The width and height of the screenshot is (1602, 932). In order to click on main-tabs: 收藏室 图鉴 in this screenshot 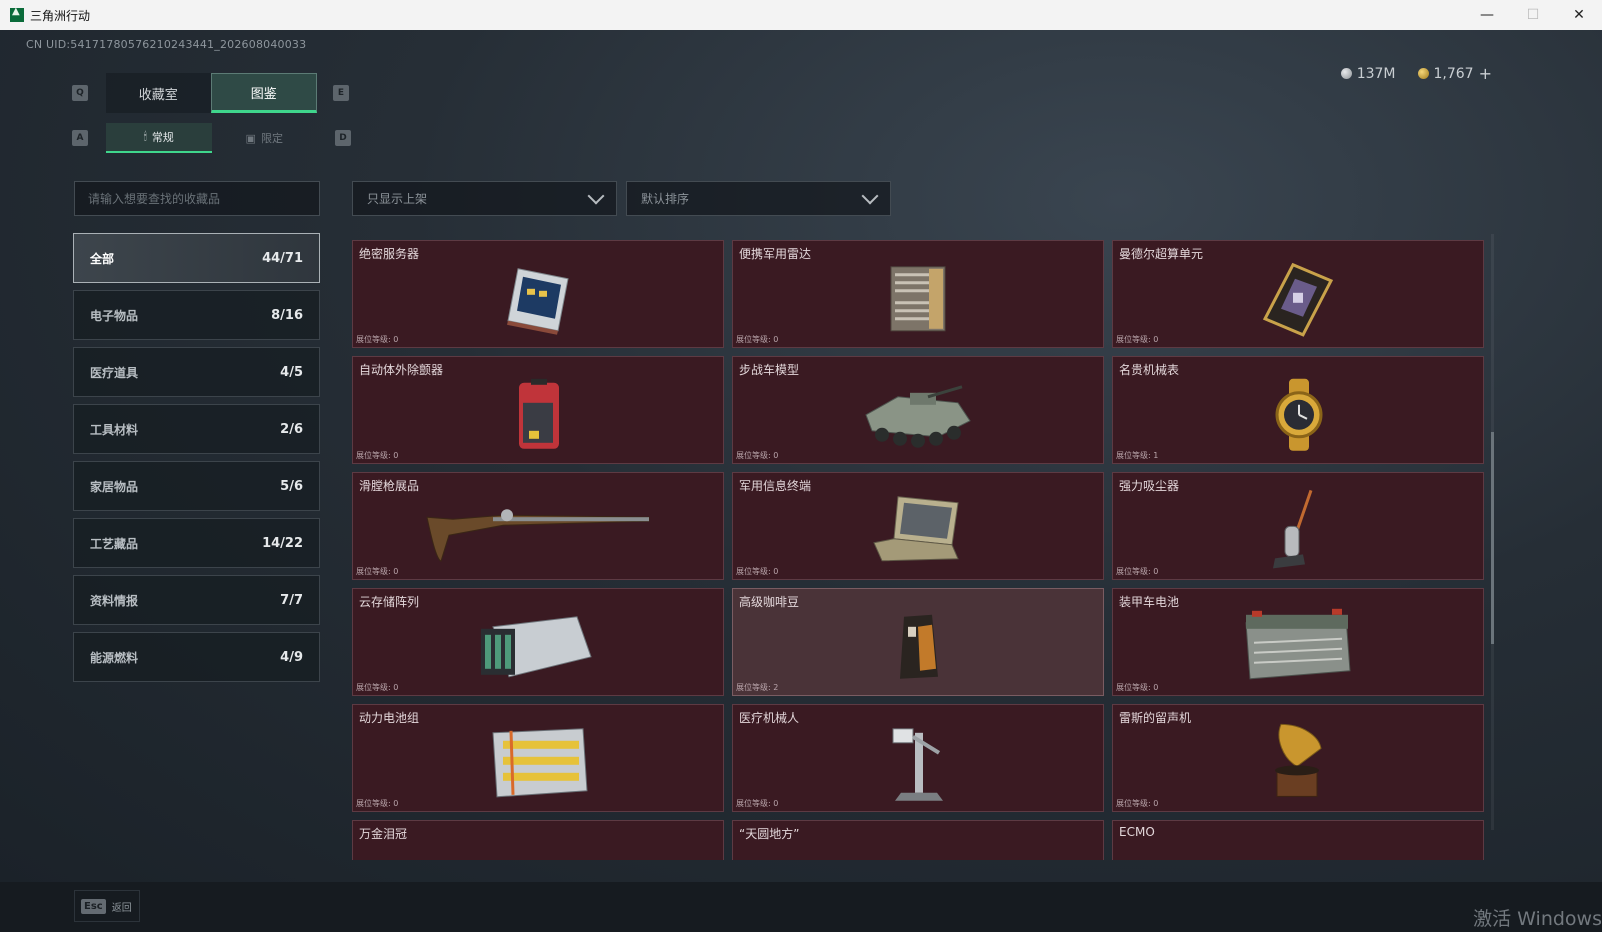, I will do `click(211, 93)`.